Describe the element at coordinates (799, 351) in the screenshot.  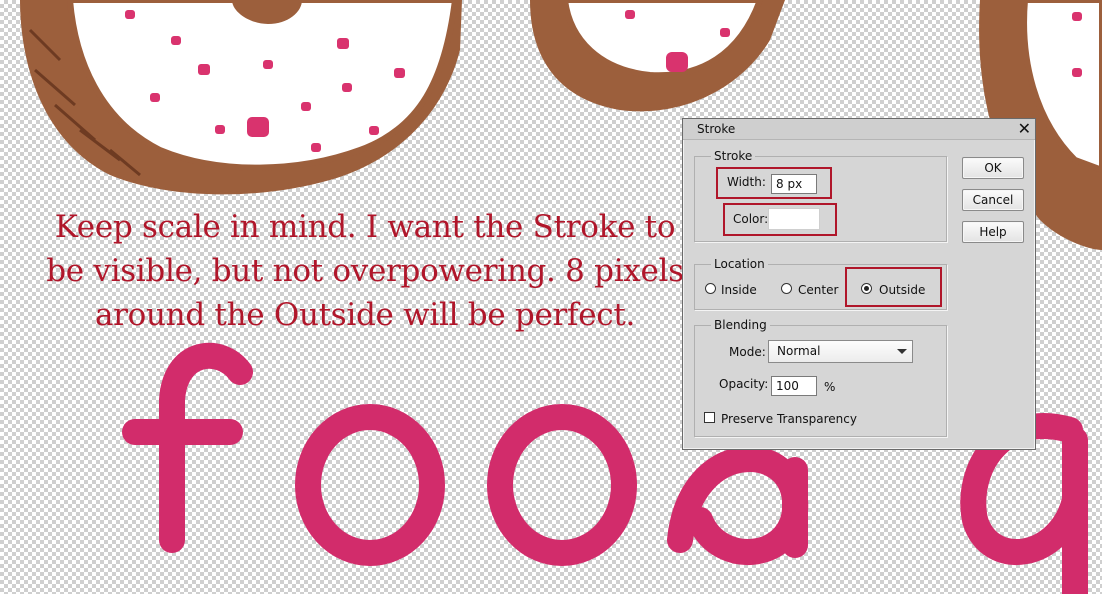
I see `mode-select-value: Normal` at that location.